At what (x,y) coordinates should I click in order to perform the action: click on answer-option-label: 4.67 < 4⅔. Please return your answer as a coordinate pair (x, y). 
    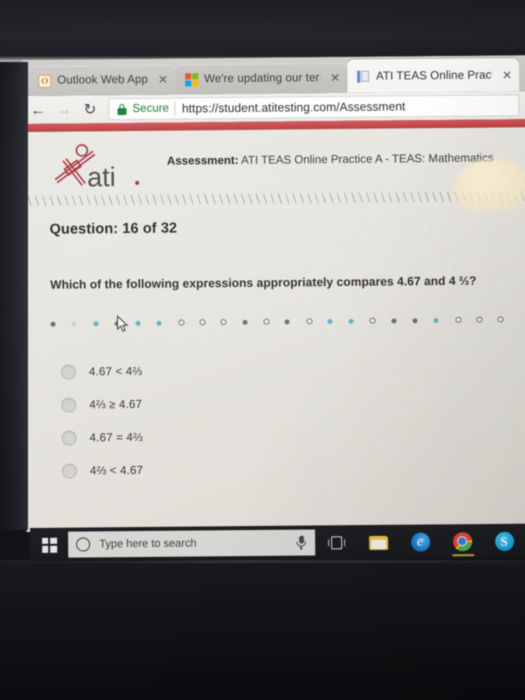
    Looking at the image, I should click on (115, 371).